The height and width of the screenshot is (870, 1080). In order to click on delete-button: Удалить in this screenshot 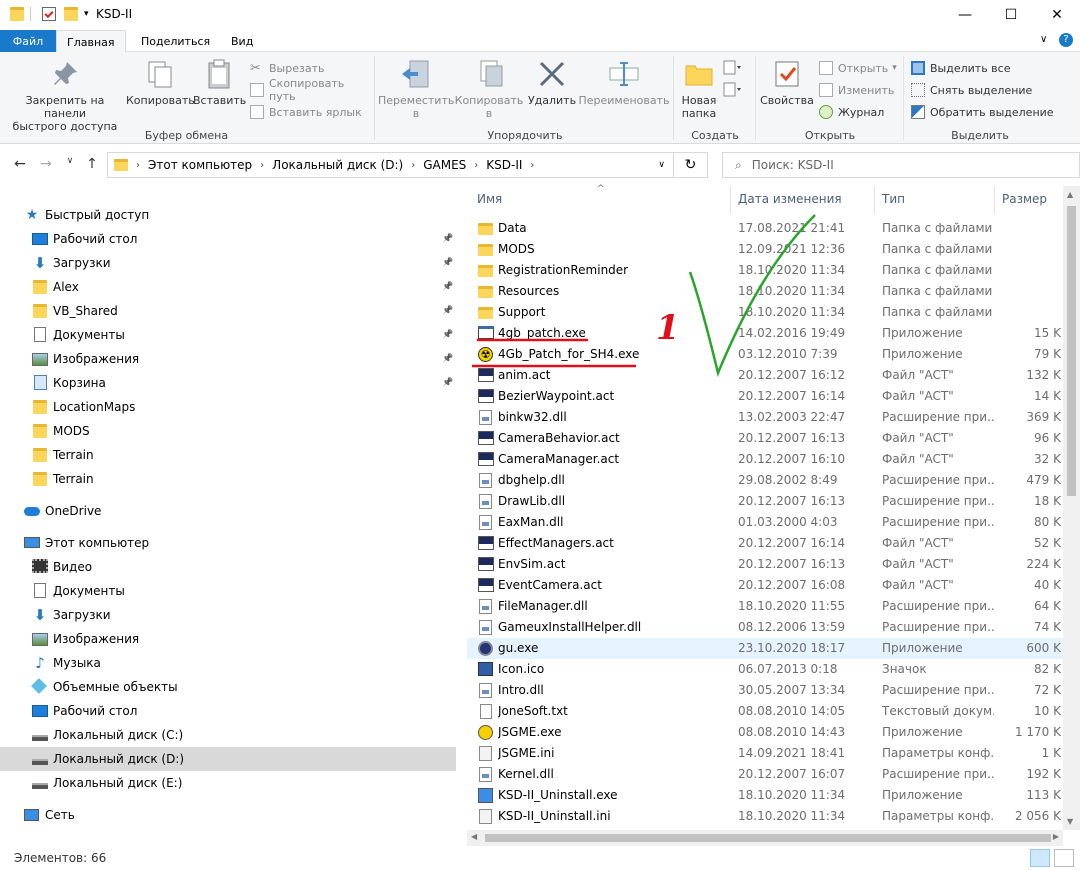, I will do `click(552, 82)`.